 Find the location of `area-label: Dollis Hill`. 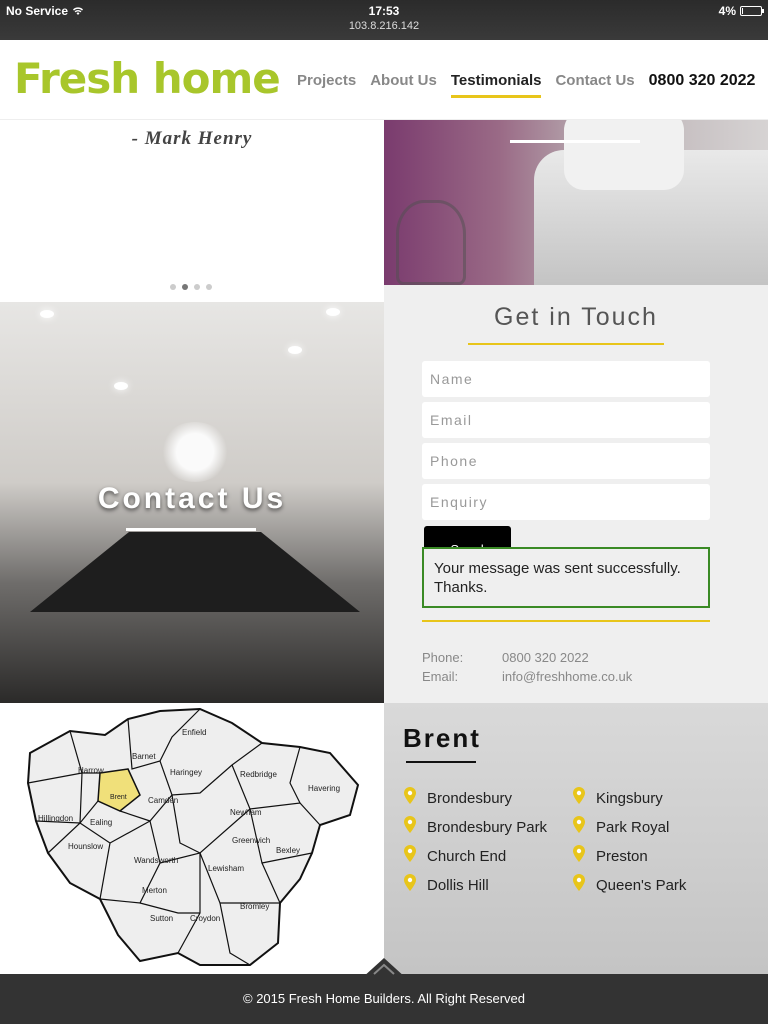

area-label: Dollis Hill is located at coordinates (458, 885).